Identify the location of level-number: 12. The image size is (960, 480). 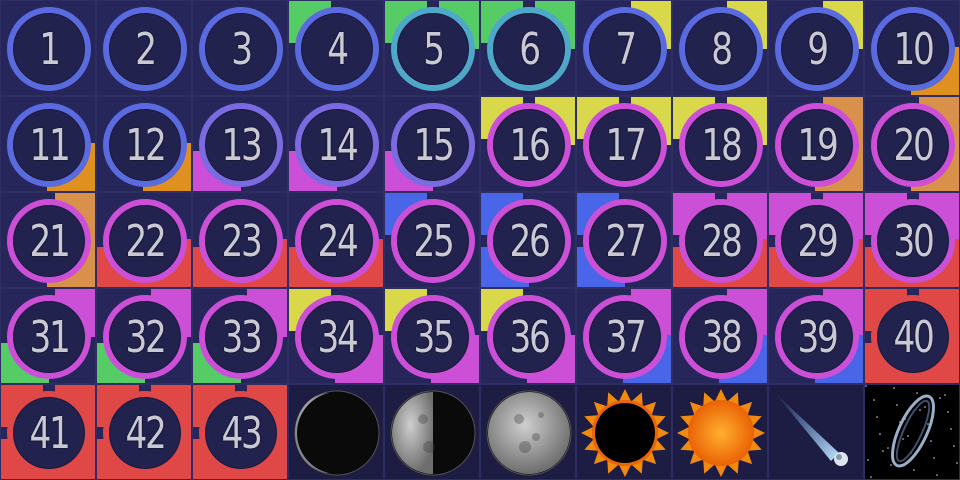
(146, 145).